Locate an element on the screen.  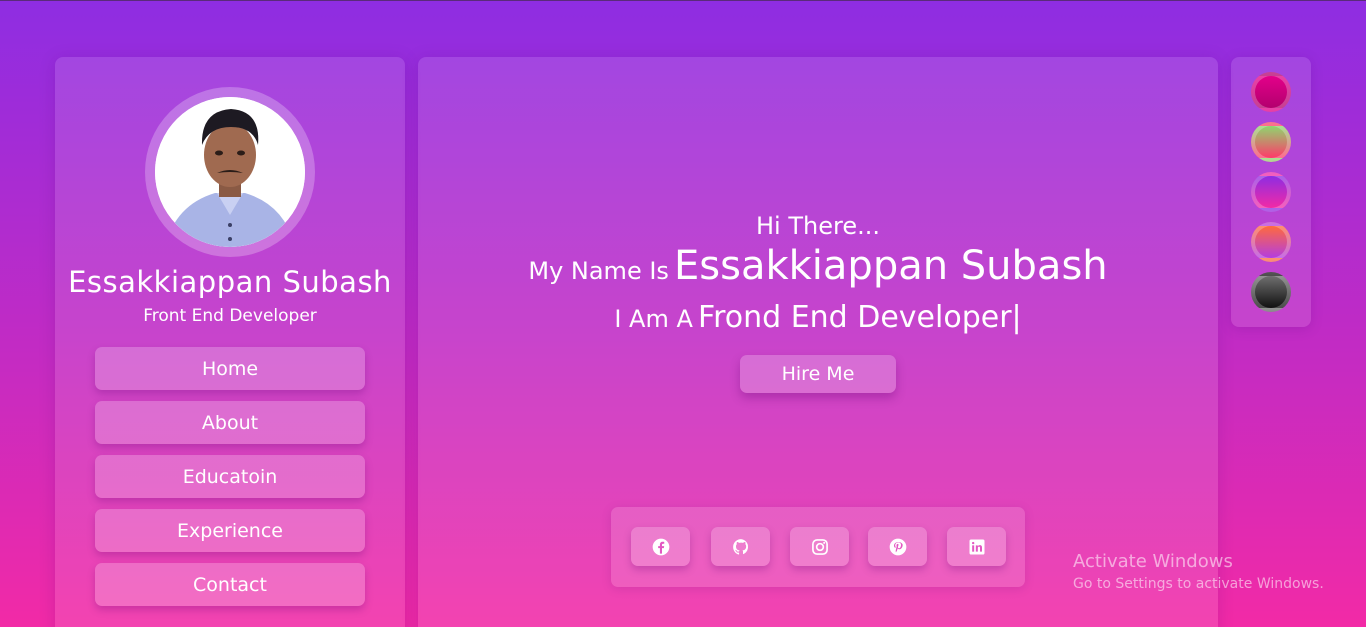
instagram-link is located at coordinates (819, 546).